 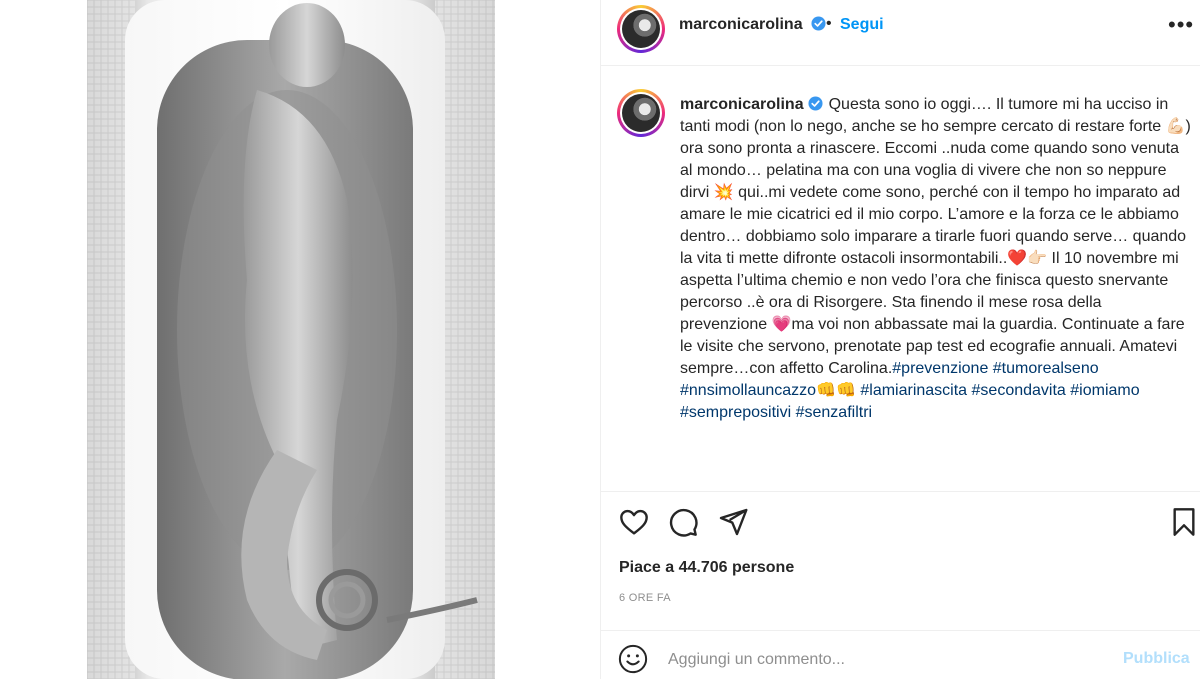 I want to click on save-button, so click(x=1184, y=523).